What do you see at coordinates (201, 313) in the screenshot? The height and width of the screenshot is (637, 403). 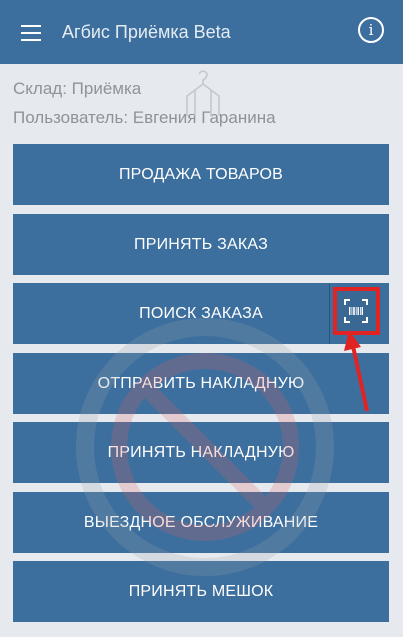 I see `search-order-label: ПОИСК ЗАКАЗА` at bounding box center [201, 313].